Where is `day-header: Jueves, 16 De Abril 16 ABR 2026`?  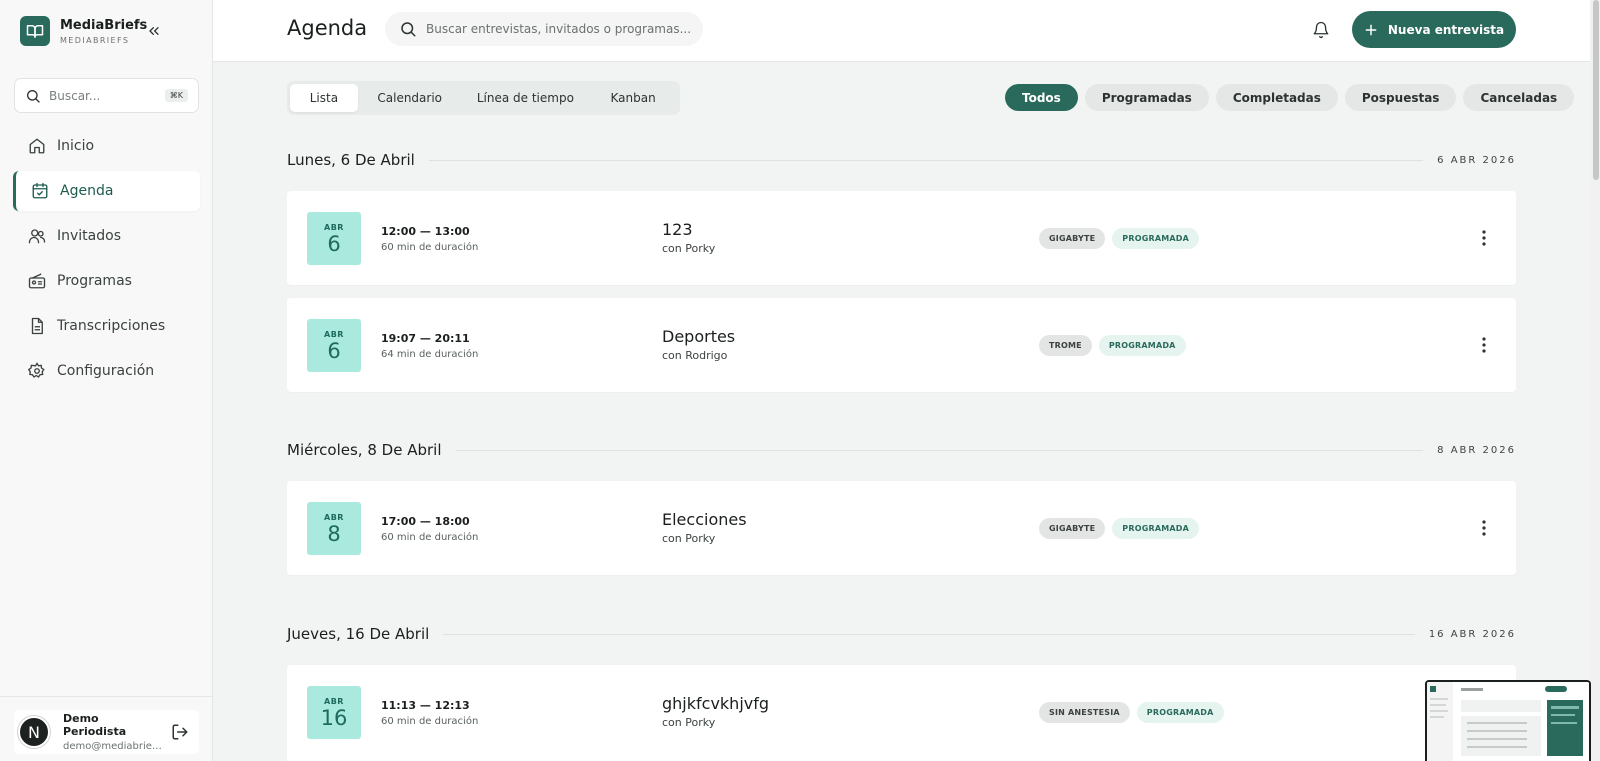
day-header: Jueves, 16 De Abril 16 ABR 2026 is located at coordinates (901, 634).